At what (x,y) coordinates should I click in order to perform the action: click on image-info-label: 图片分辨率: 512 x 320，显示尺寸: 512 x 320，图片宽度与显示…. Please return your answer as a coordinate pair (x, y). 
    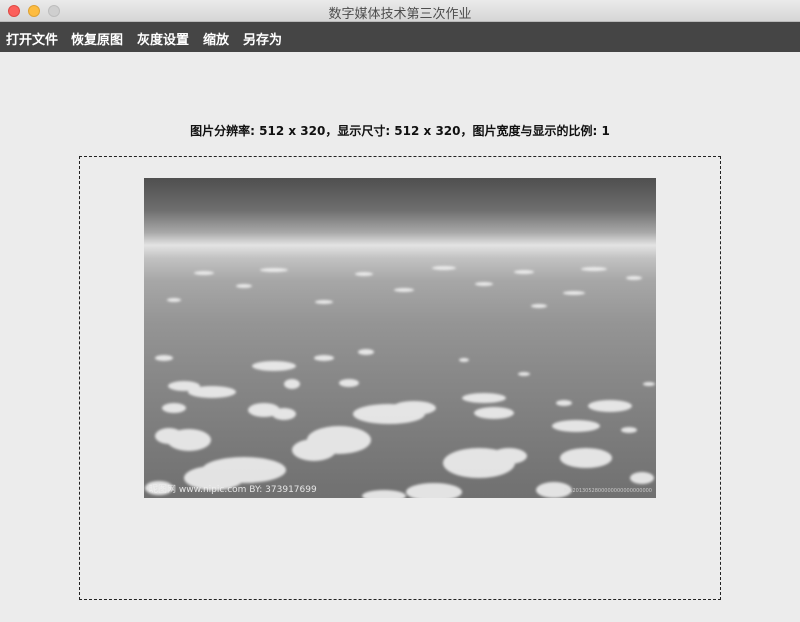
    Looking at the image, I should click on (400, 131).